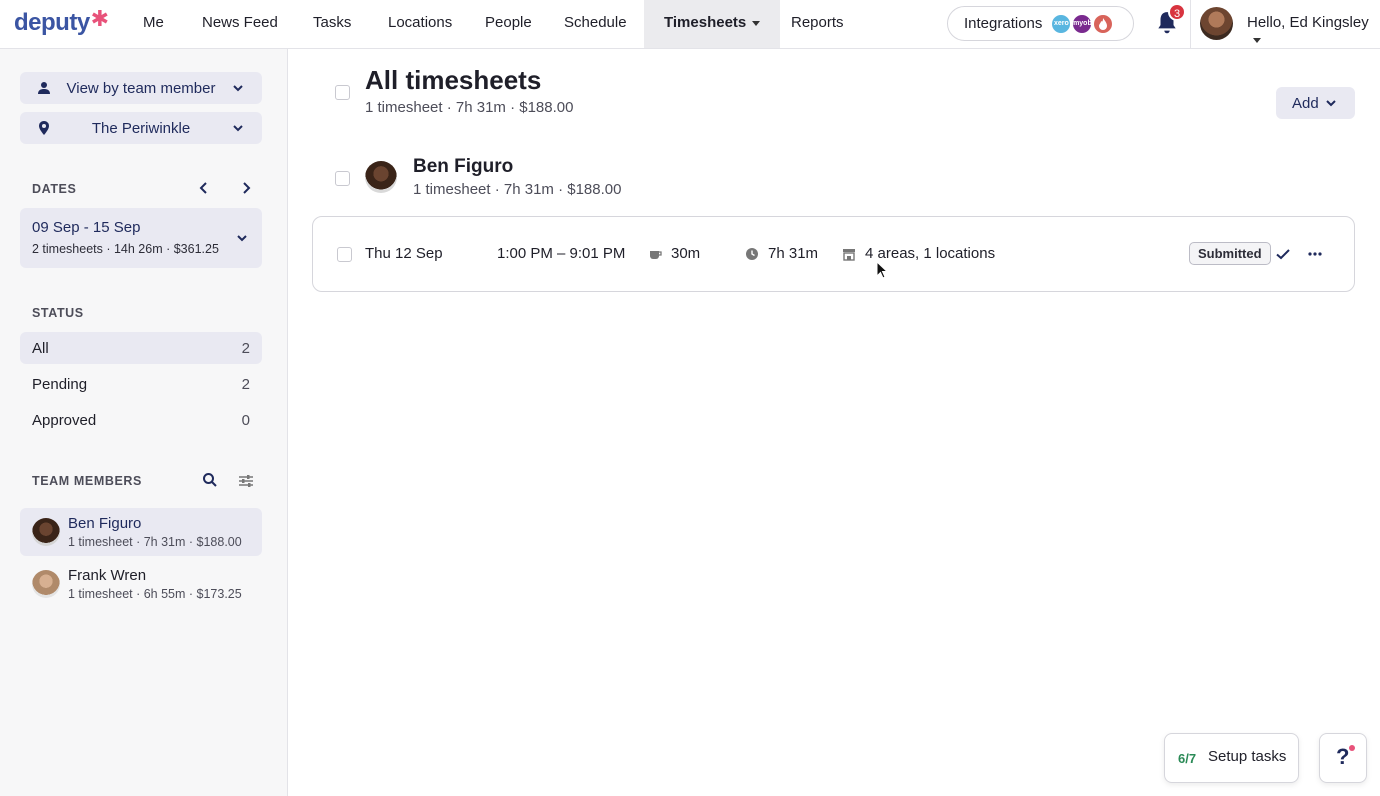  I want to click on timesheet-areas: 4 areas, 1 locations, so click(930, 253).